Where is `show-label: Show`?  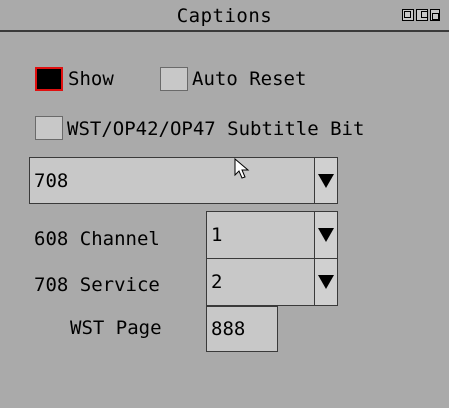 show-label: Show is located at coordinates (91, 79).